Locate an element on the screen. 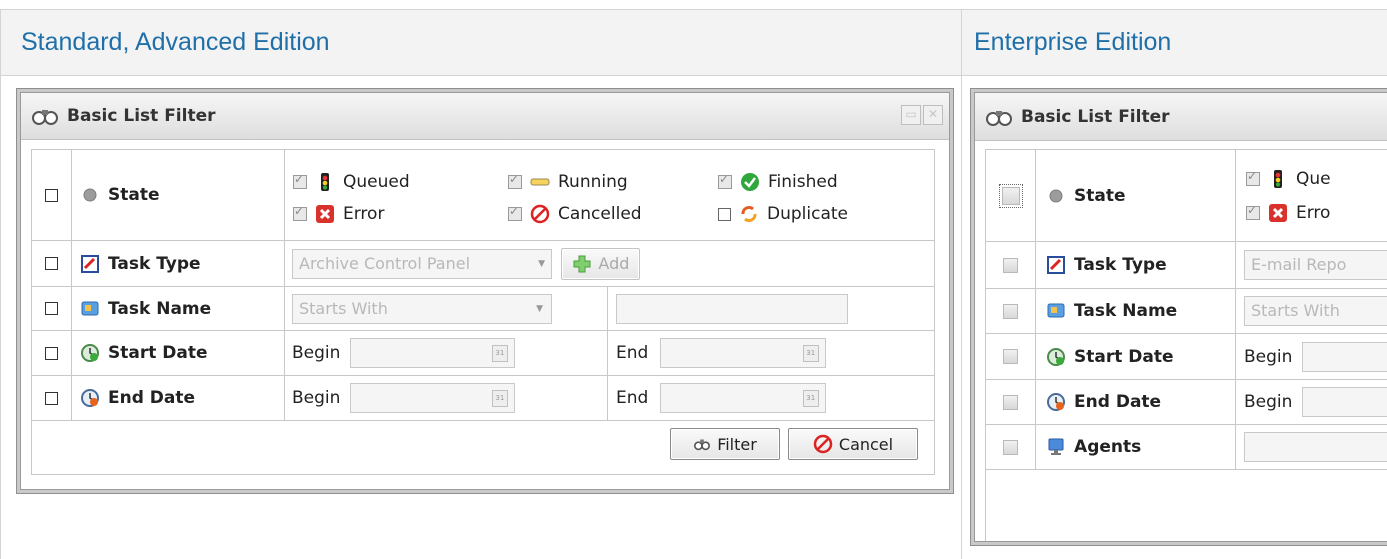  table-row-start-date: Start Date Begin 31 End 31 is located at coordinates (483, 353).